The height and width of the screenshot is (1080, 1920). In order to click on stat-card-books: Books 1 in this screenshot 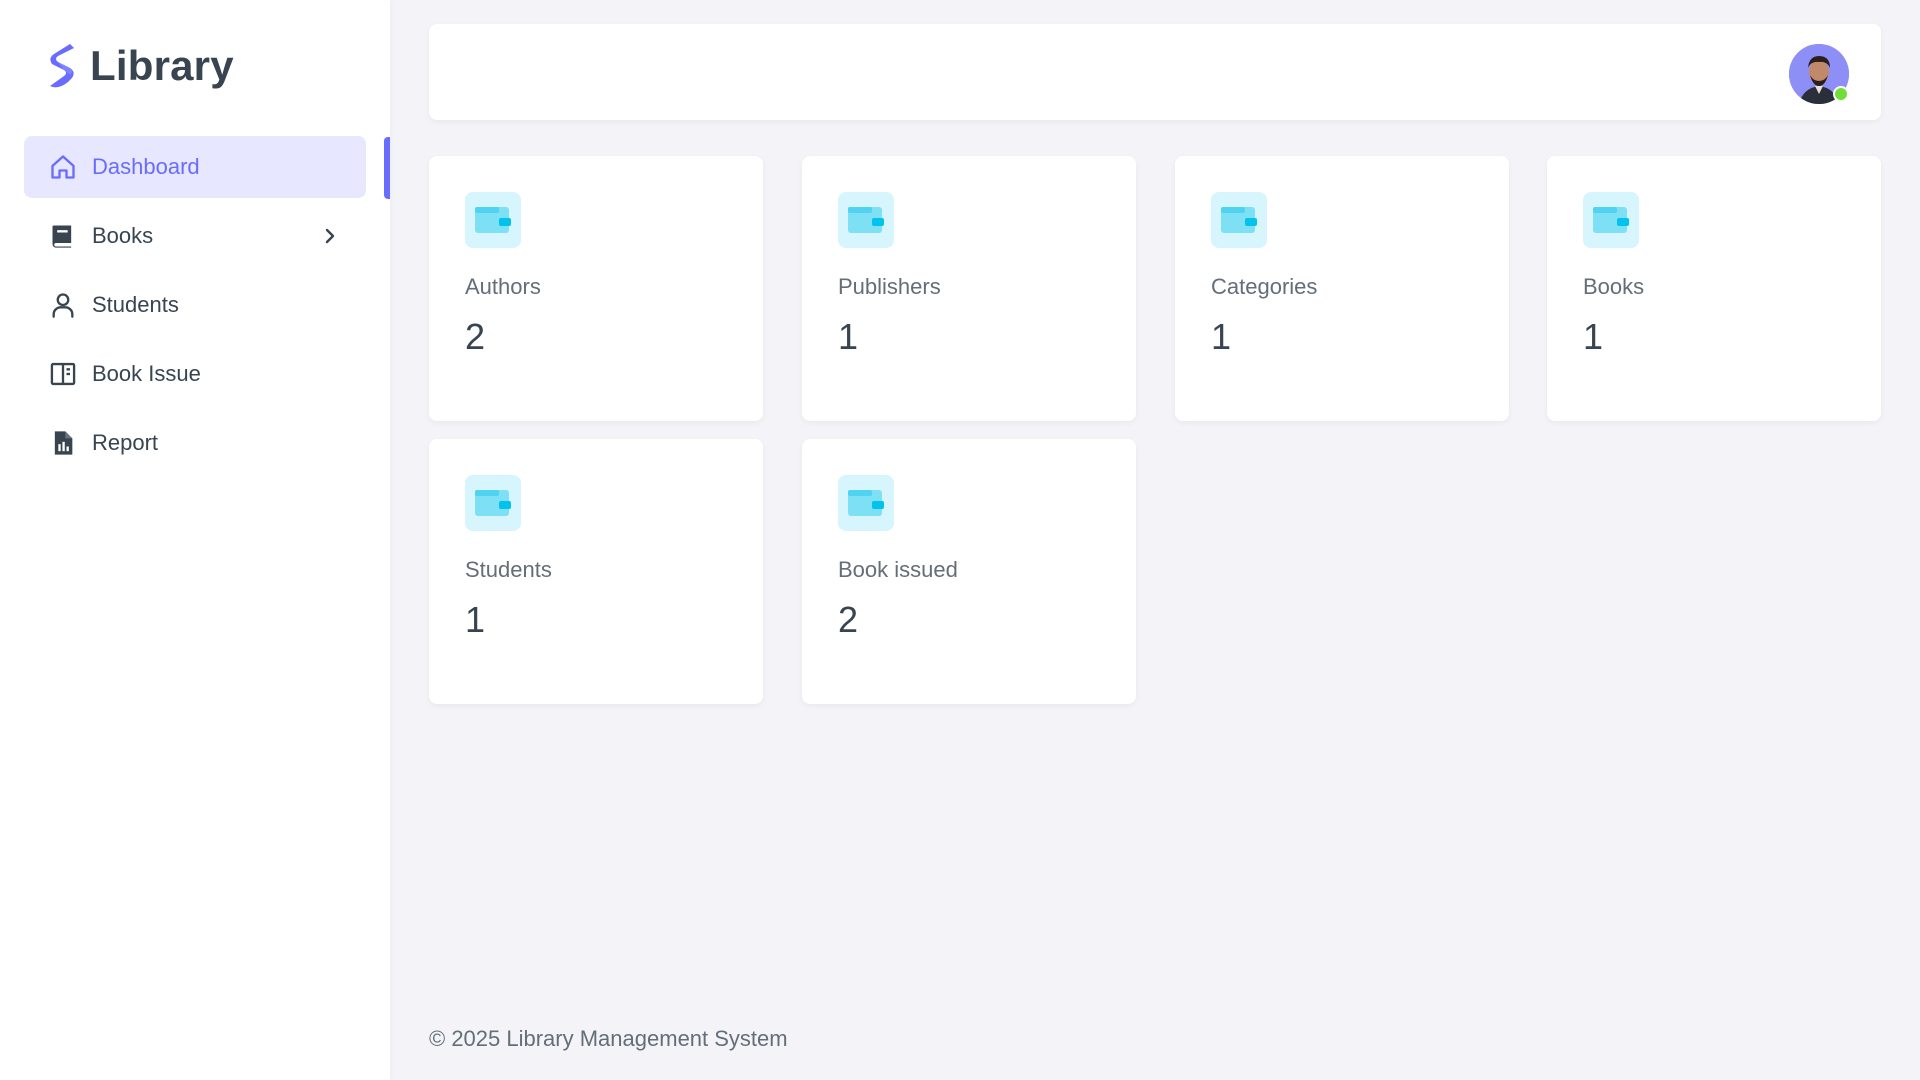, I will do `click(1714, 288)`.